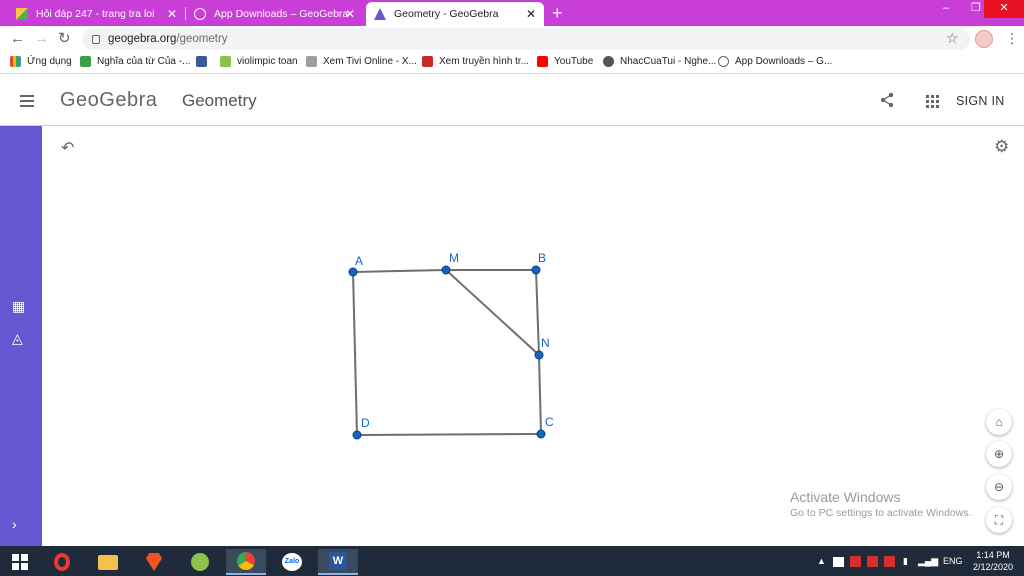 The width and height of the screenshot is (1024, 576). I want to click on clock-date: 2/12/2020, so click(993, 567).